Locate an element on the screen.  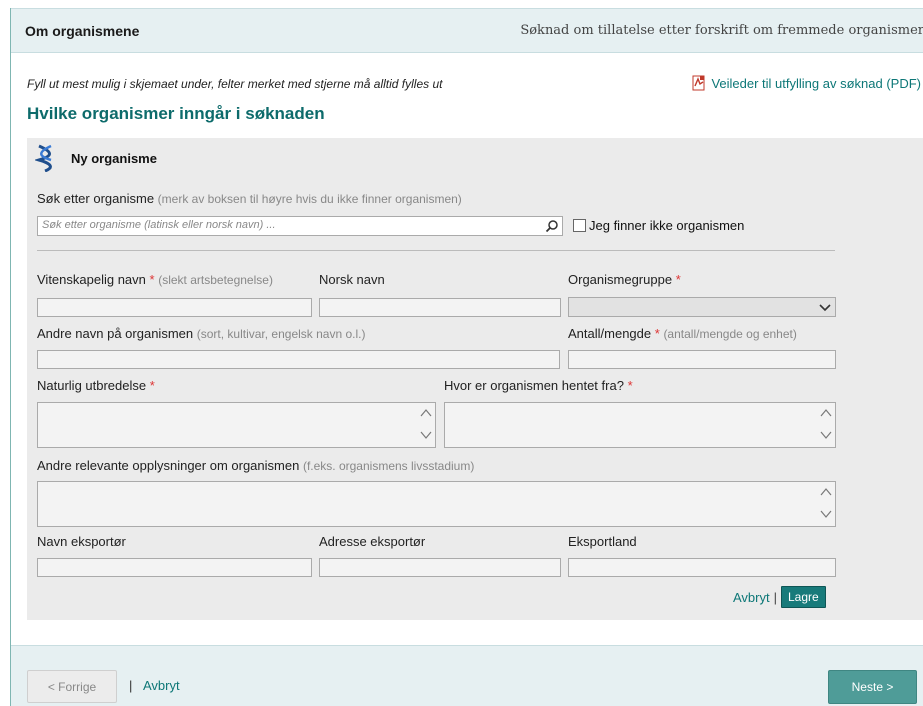
organism-group-select is located at coordinates (702, 307).